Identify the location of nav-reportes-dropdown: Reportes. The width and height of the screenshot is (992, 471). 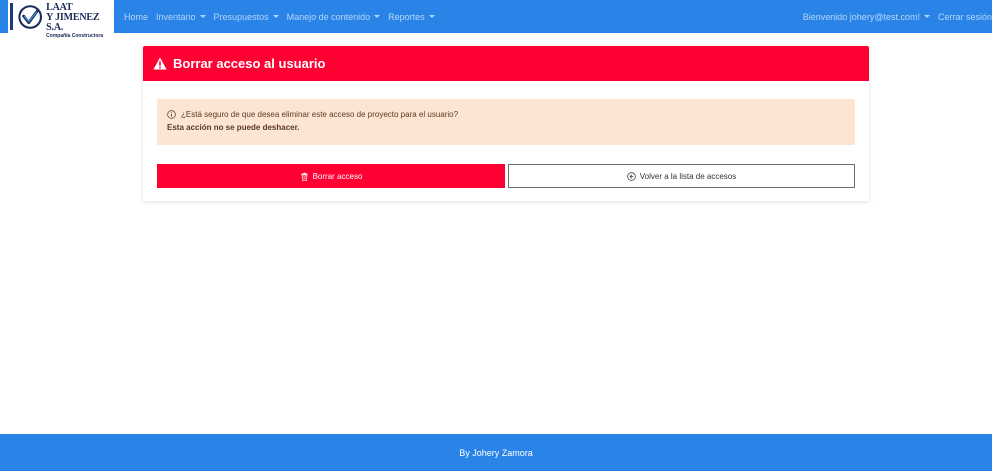
(411, 17).